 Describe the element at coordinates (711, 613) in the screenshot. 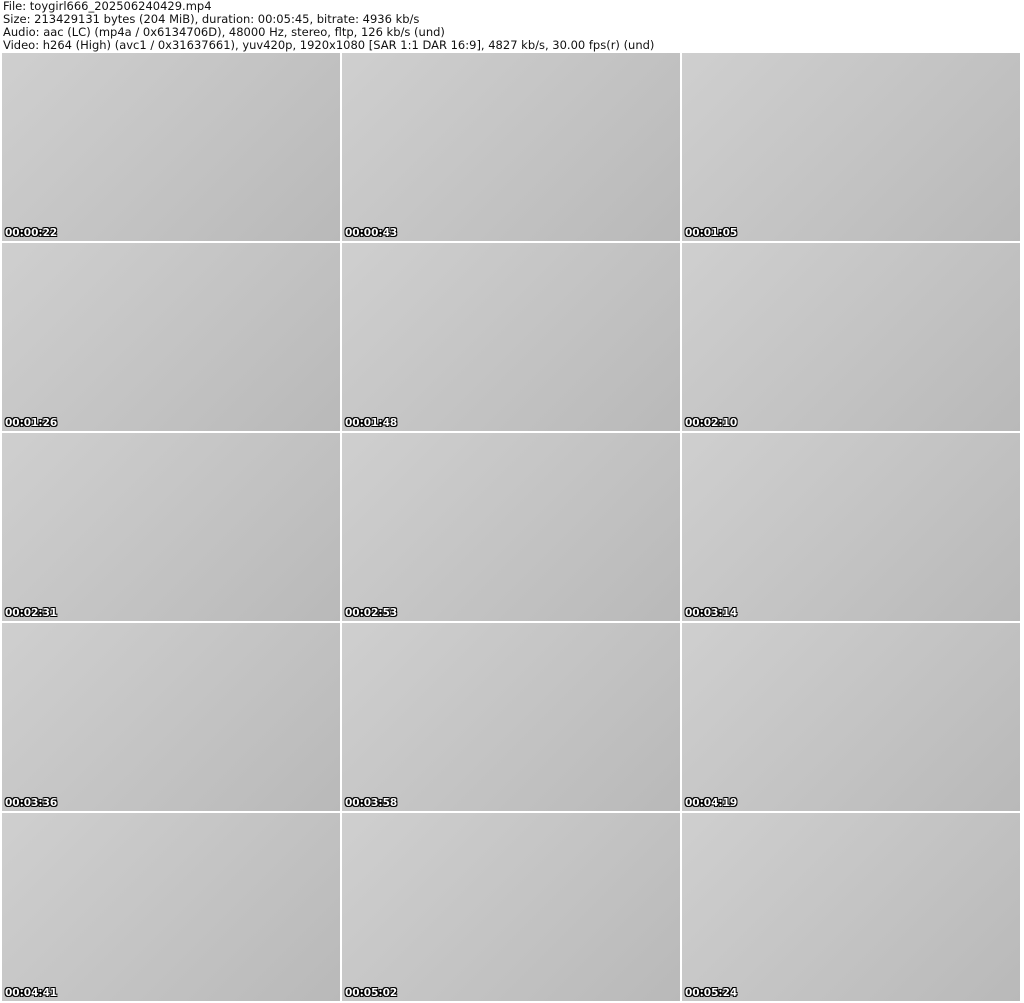

I see `thumbnail-timestamp: 00:03:14` at that location.